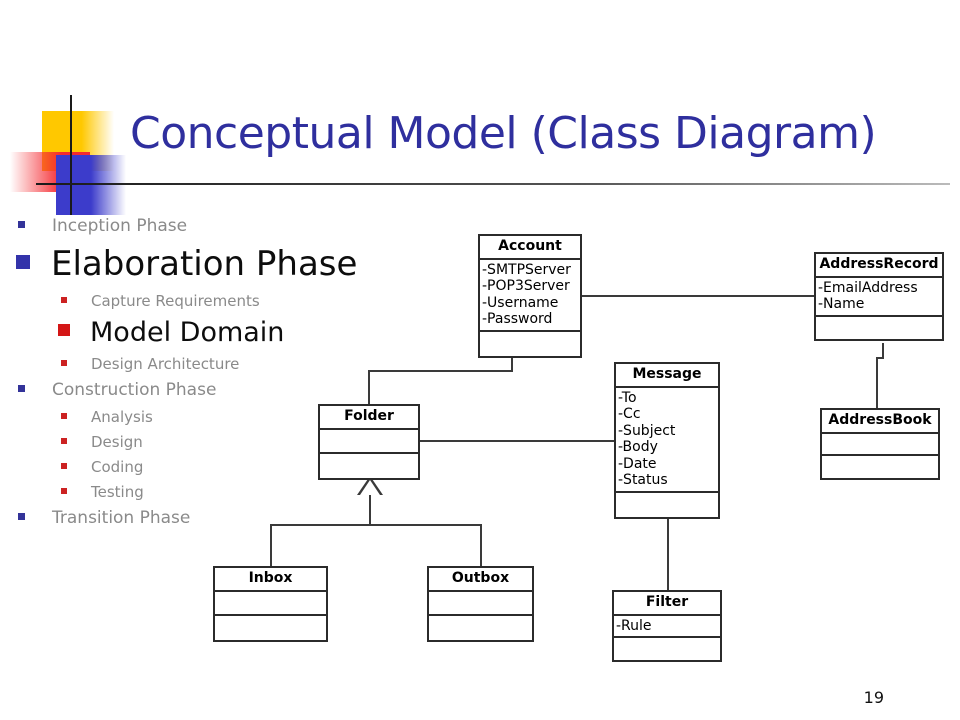 The image size is (960, 720). Describe the element at coordinates (175, 301) in the screenshot. I see `list-item-label: Capture Requirements` at that location.